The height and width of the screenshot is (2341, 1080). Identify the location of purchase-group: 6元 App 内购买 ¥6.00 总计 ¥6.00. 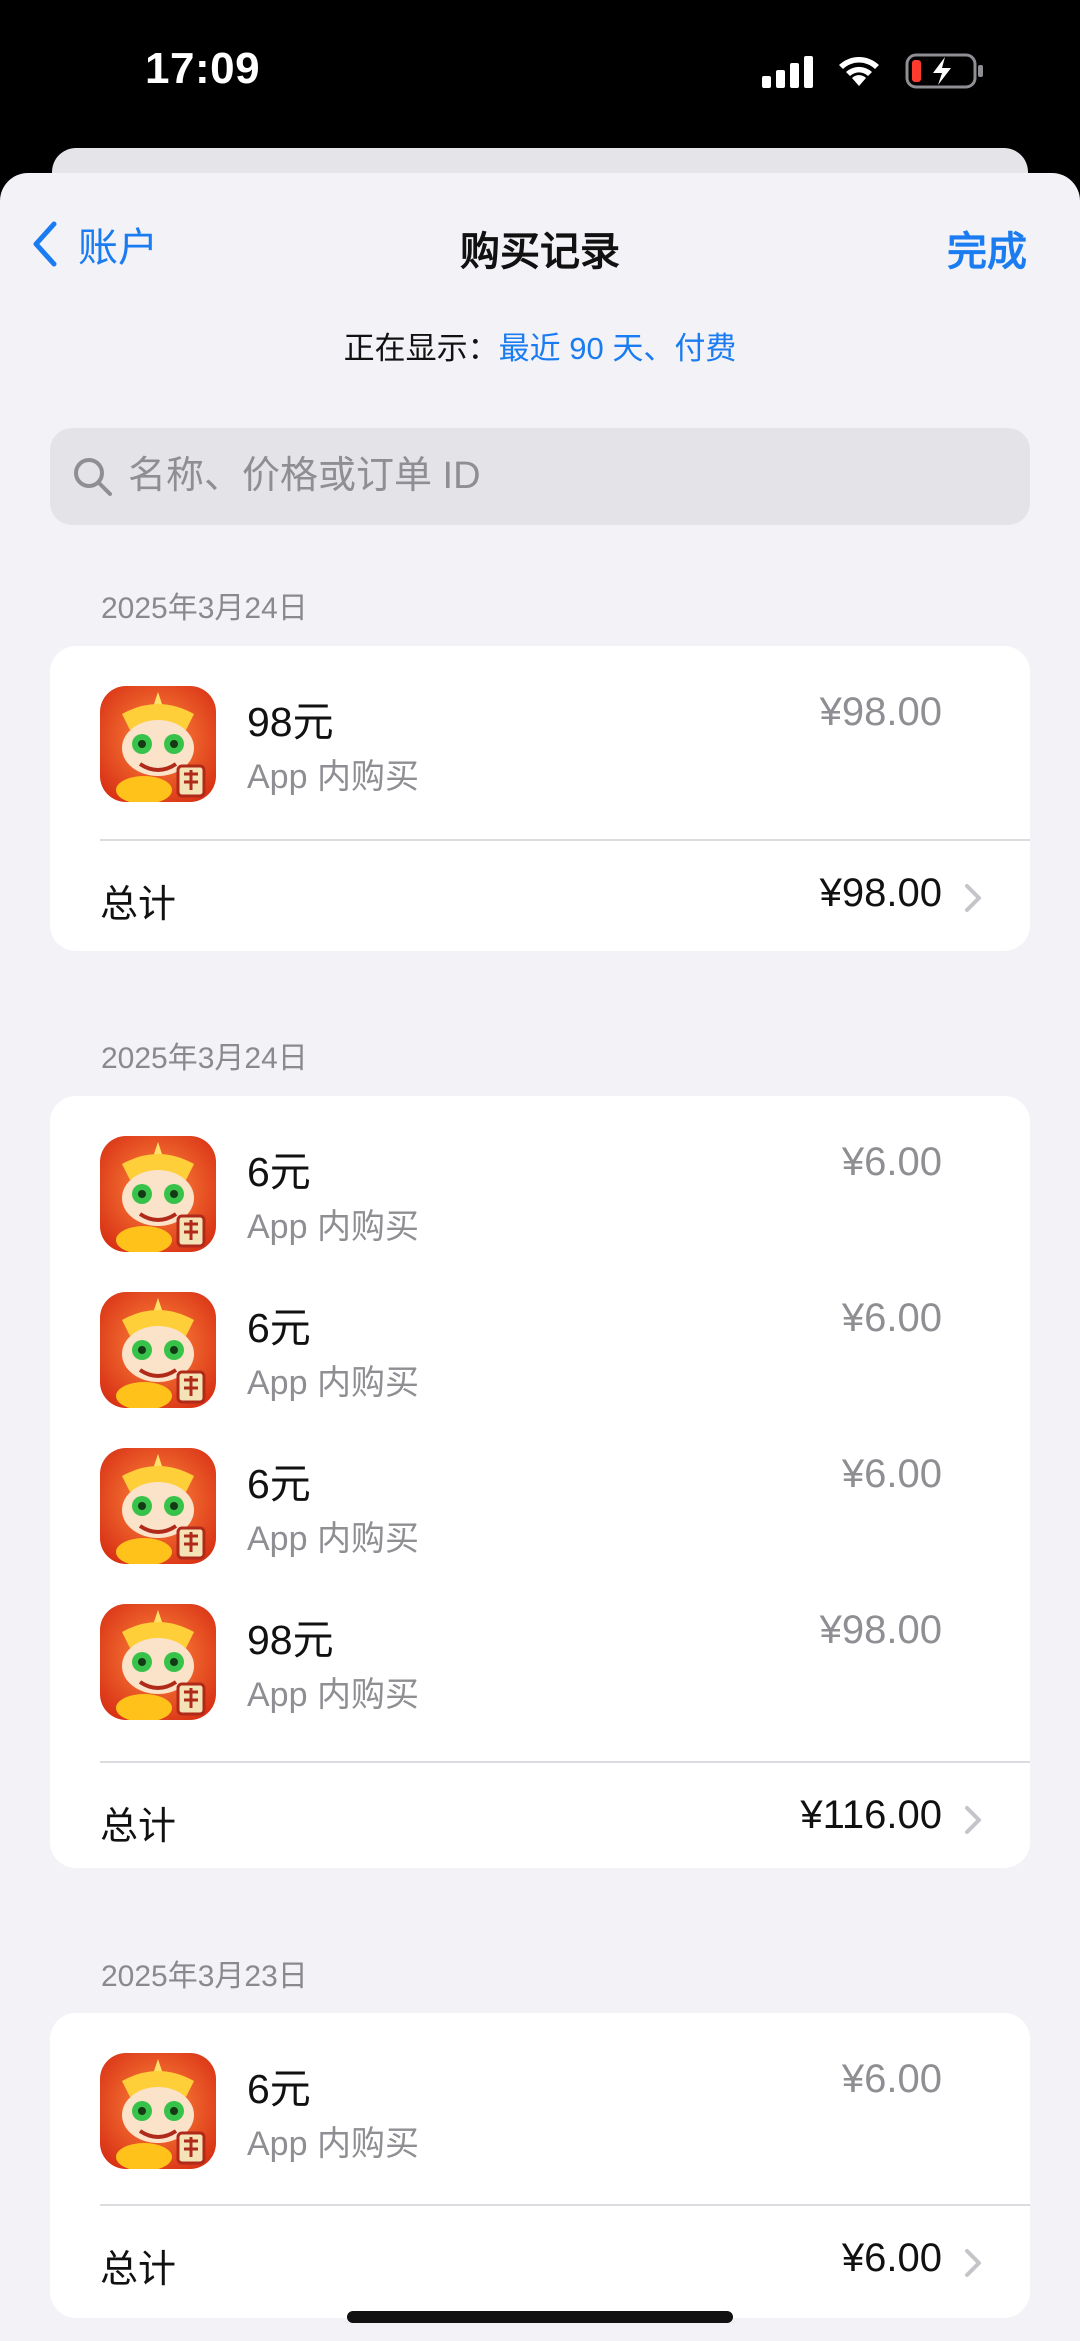
(540, 2165).